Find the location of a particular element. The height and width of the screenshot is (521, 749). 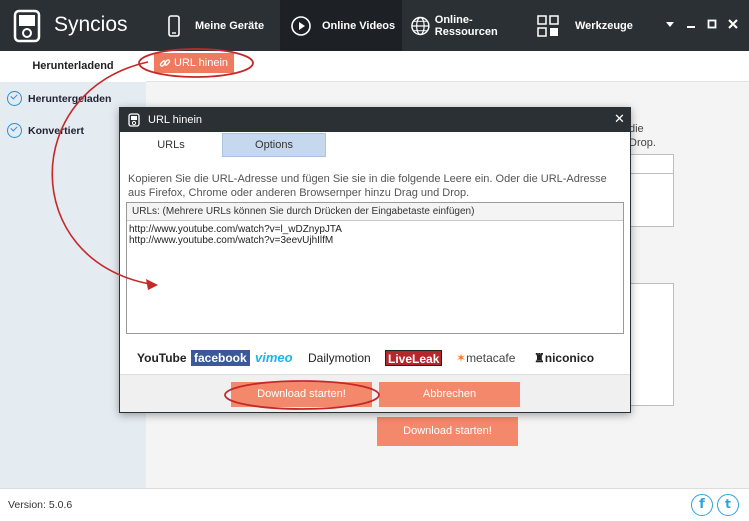

facebook-logo: facebook is located at coordinates (220, 358).